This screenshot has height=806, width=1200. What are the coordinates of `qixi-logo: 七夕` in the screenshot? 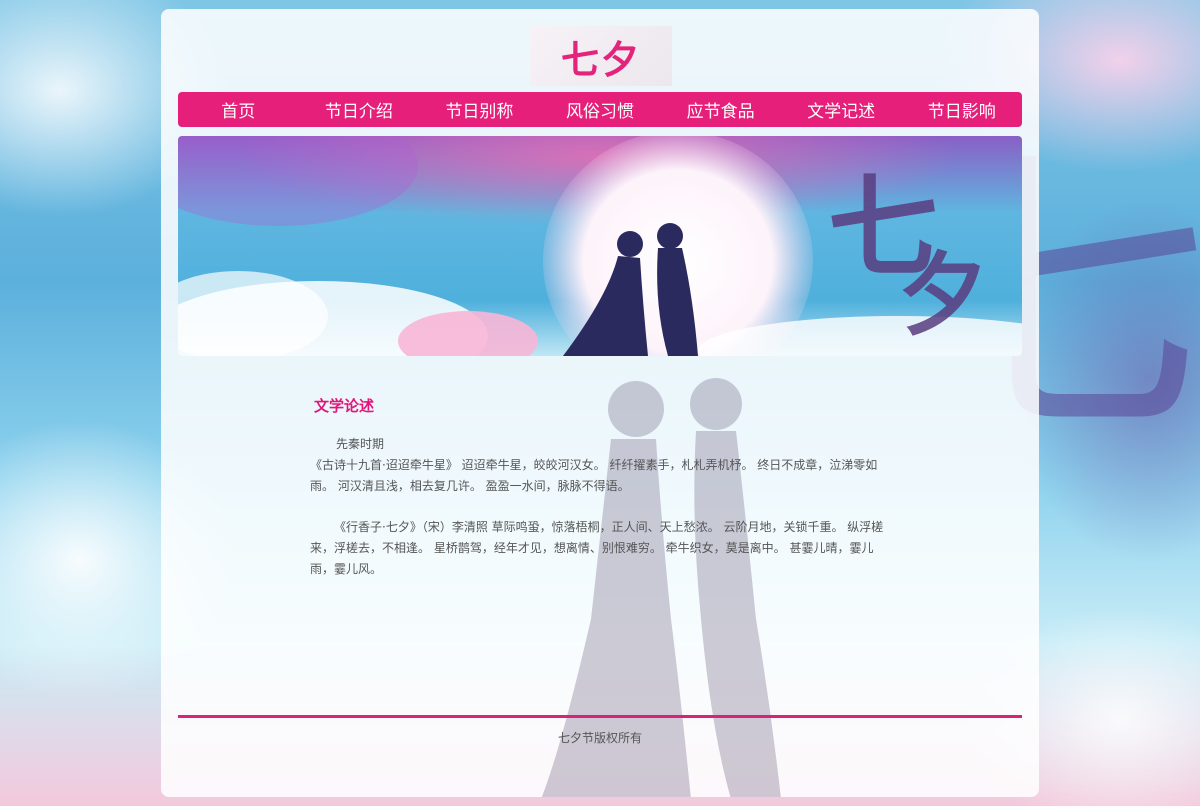 It's located at (601, 56).